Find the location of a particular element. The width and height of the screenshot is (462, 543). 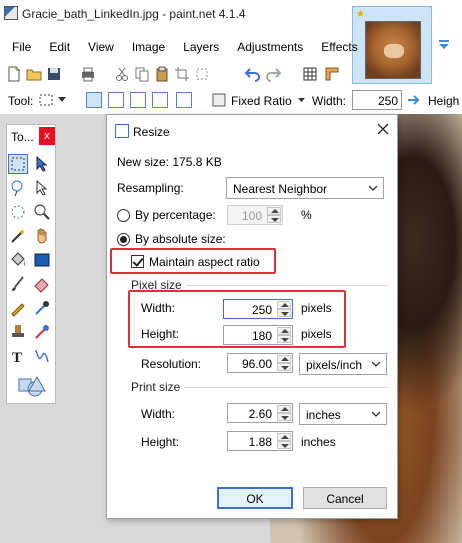

toolbar-width-input: 250 is located at coordinates (377, 100).